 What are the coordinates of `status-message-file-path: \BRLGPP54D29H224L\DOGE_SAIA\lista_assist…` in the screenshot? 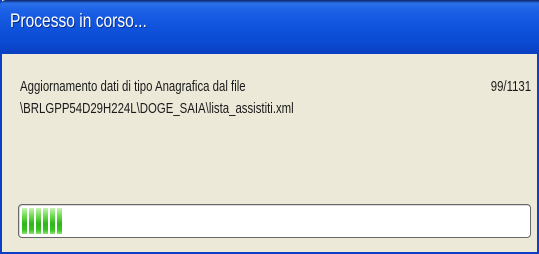 It's located at (157, 108).